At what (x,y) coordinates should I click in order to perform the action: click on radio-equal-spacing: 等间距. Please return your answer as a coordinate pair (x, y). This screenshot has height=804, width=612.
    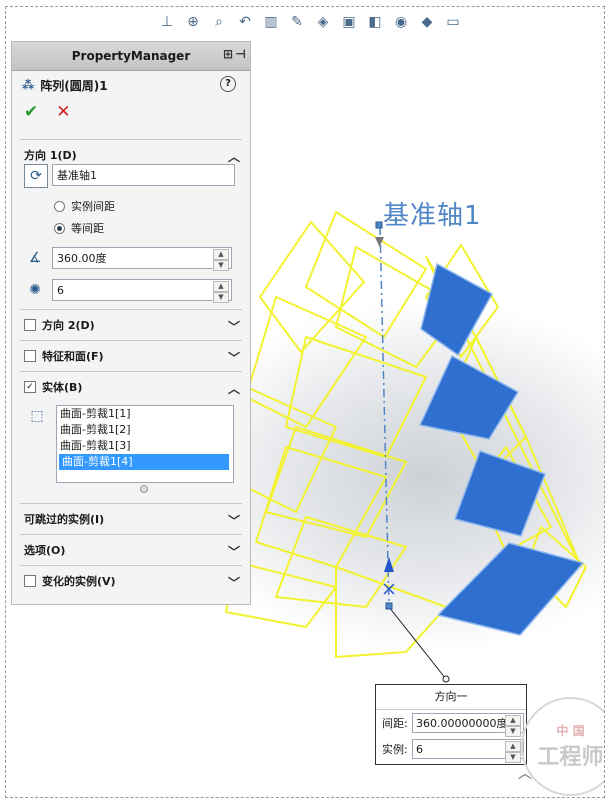
    Looking at the image, I should click on (79, 228).